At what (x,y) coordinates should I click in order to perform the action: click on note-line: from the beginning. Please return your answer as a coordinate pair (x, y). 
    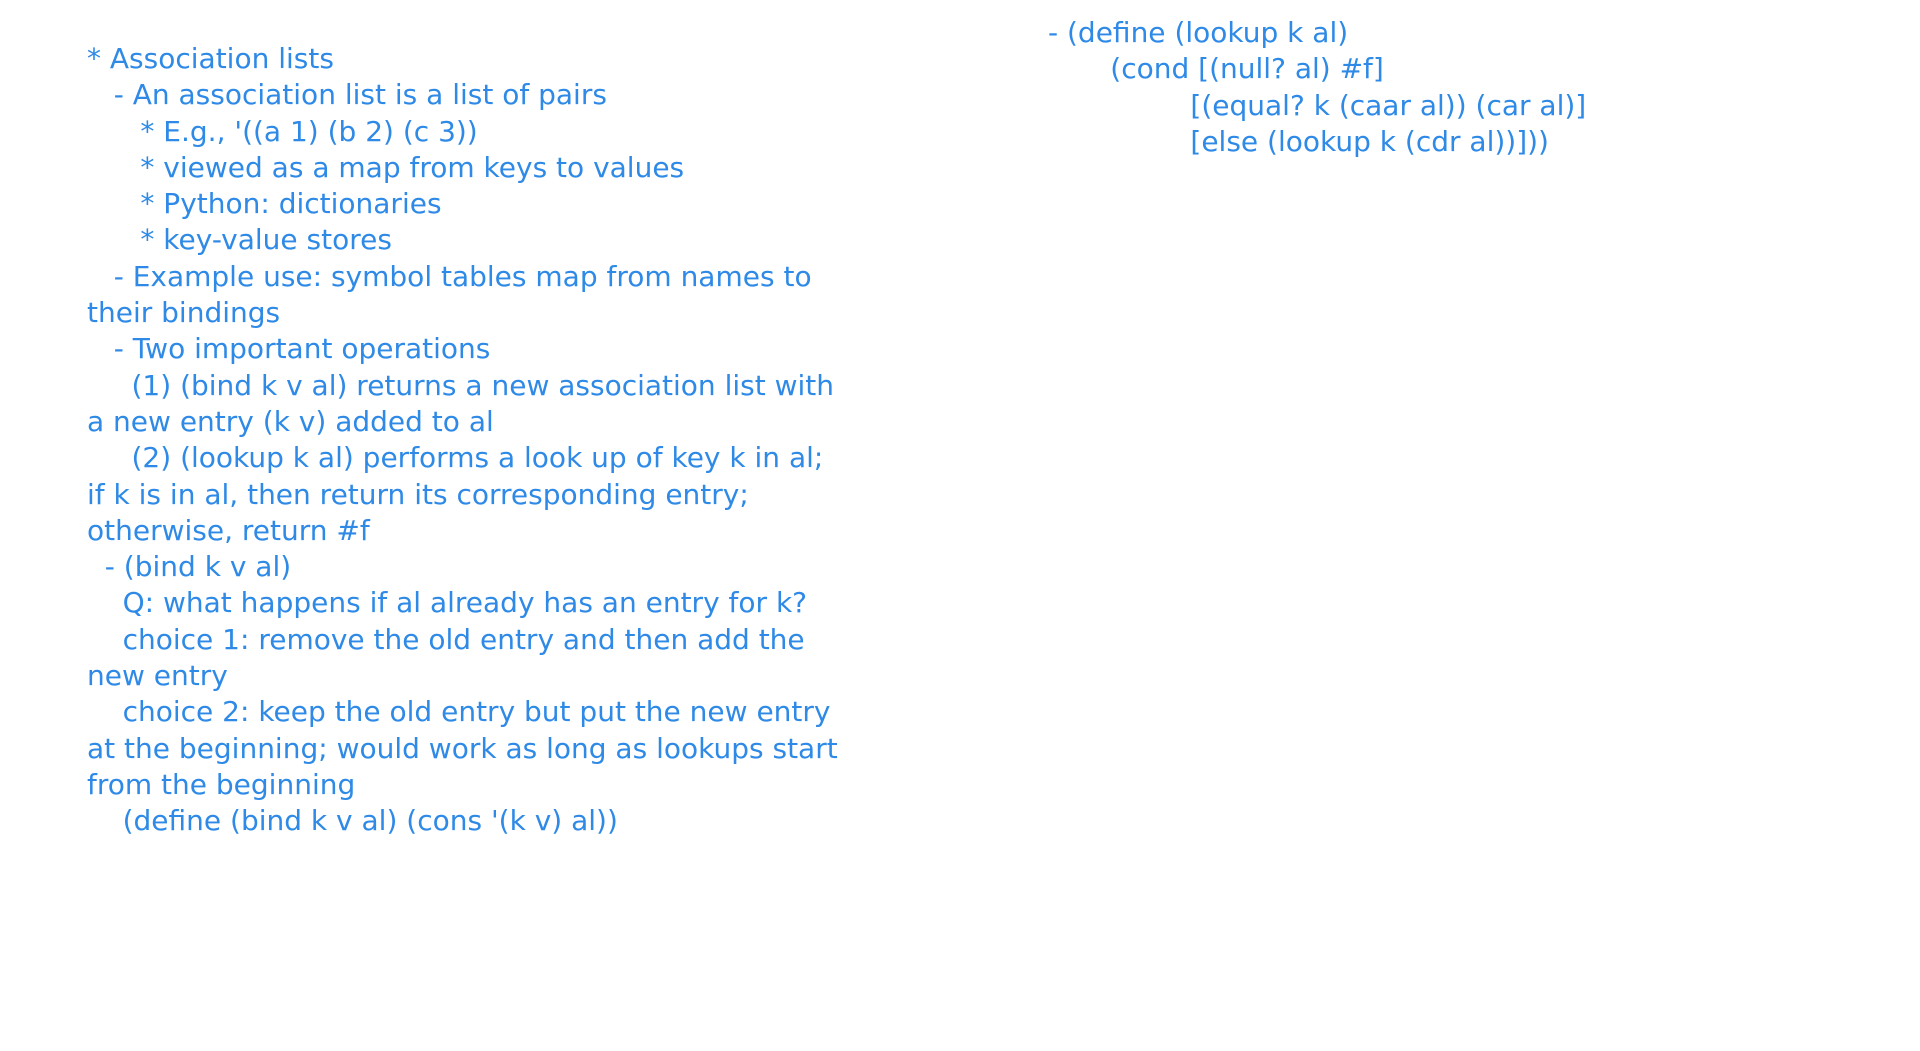
    Looking at the image, I should click on (221, 784).